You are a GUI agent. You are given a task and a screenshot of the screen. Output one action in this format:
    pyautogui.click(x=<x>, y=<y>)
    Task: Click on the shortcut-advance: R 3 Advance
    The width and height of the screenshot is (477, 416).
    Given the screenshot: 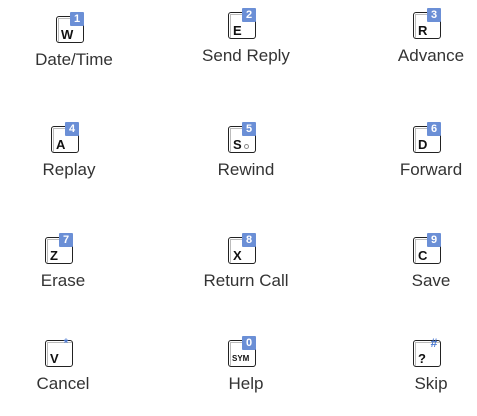 What is the action you would take?
    pyautogui.click(x=416, y=48)
    